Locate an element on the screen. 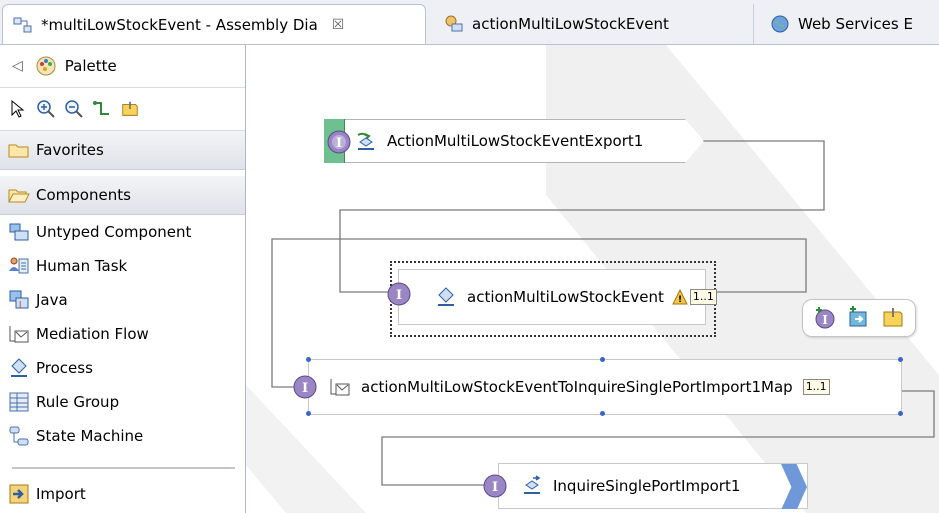  add-reference-icon is located at coordinates (859, 318).